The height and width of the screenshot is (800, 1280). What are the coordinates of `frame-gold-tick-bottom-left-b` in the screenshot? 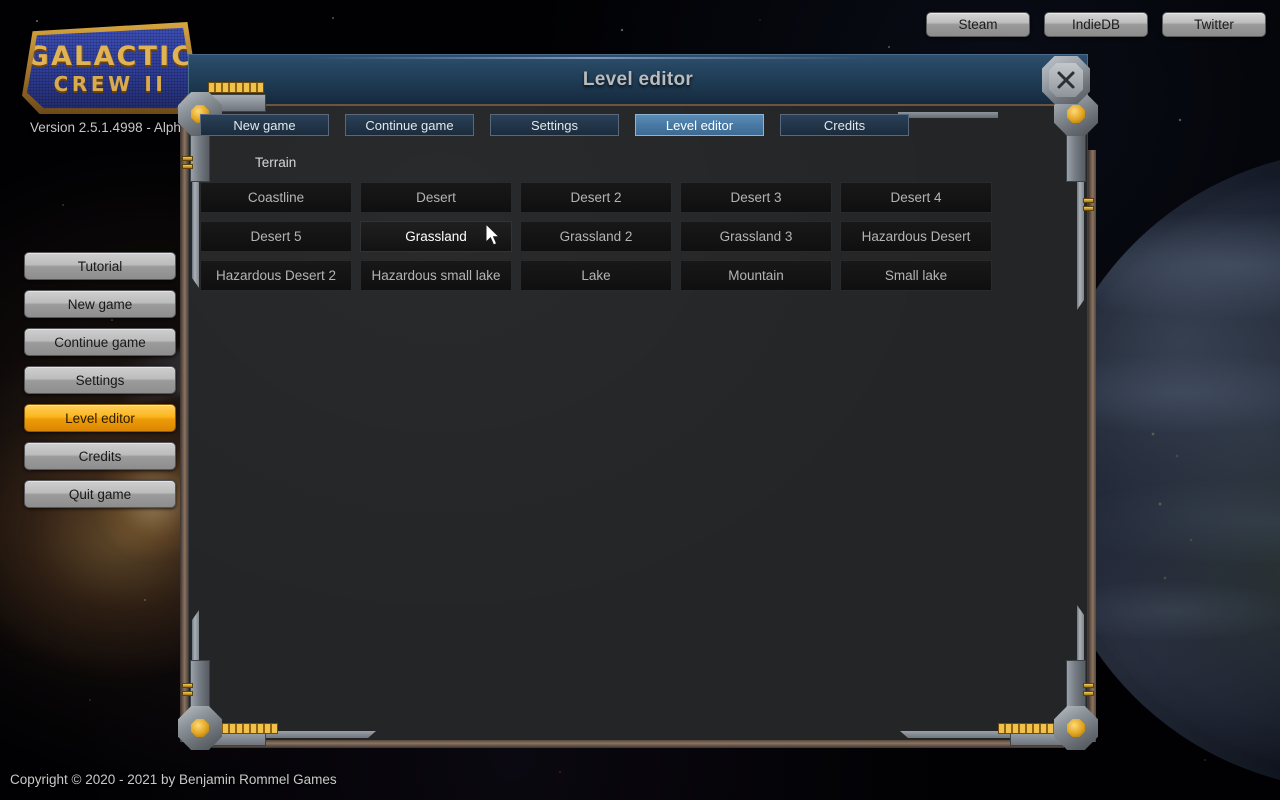 It's located at (187, 693).